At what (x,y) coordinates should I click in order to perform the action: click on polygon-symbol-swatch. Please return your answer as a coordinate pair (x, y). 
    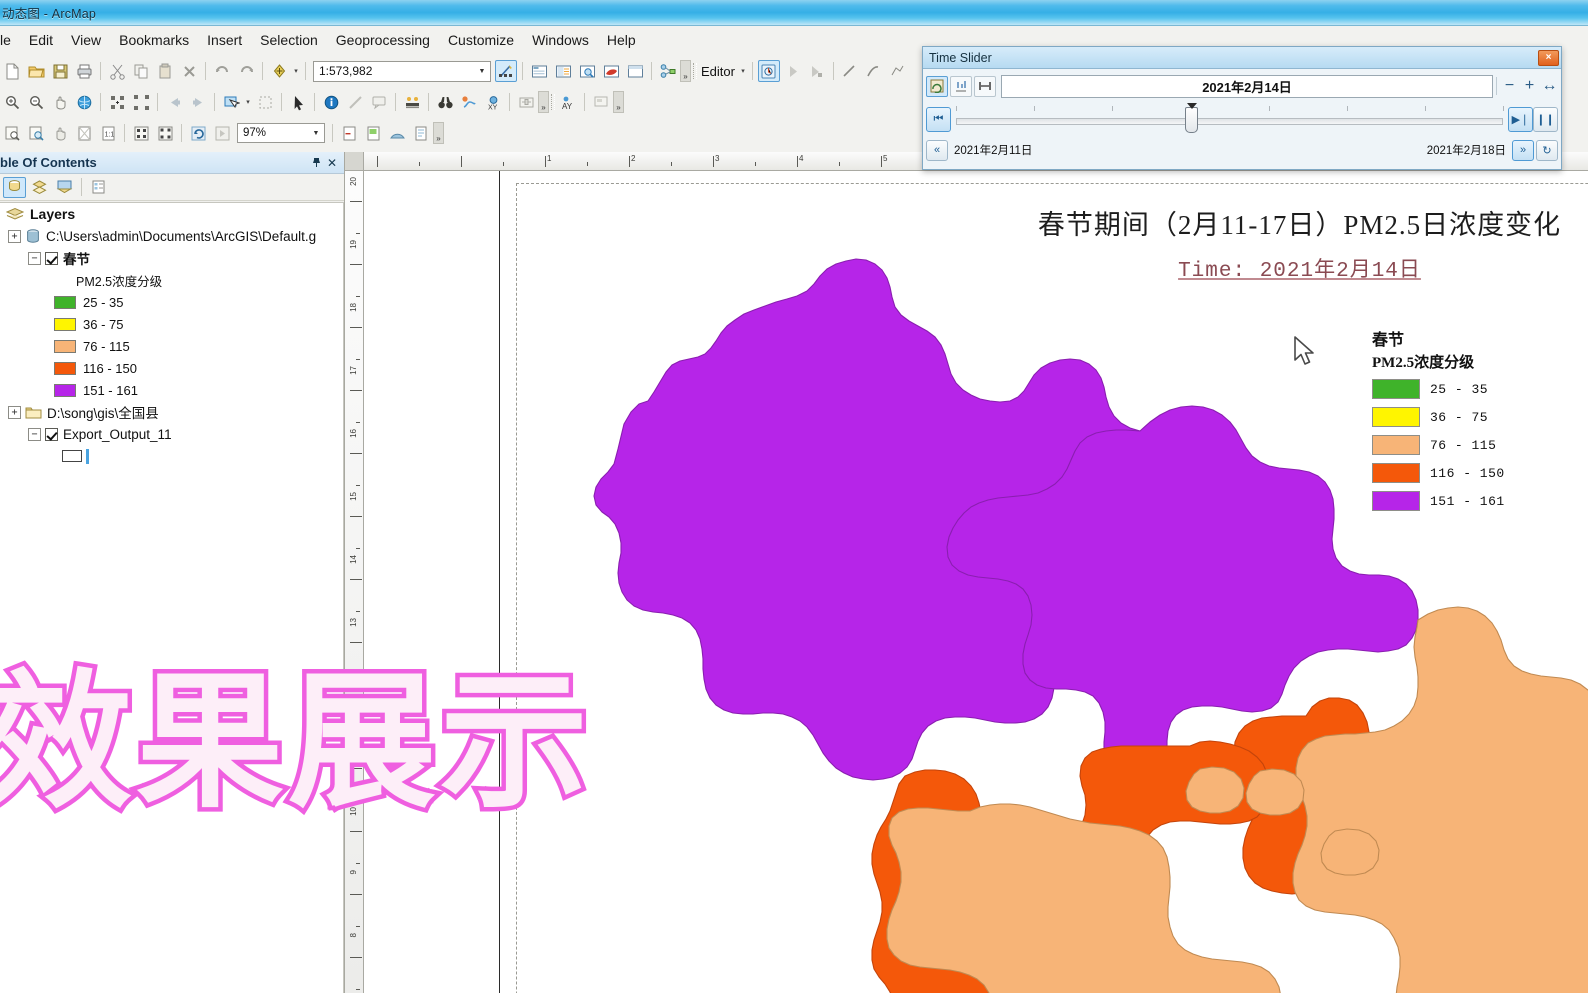
    Looking at the image, I should click on (72, 456).